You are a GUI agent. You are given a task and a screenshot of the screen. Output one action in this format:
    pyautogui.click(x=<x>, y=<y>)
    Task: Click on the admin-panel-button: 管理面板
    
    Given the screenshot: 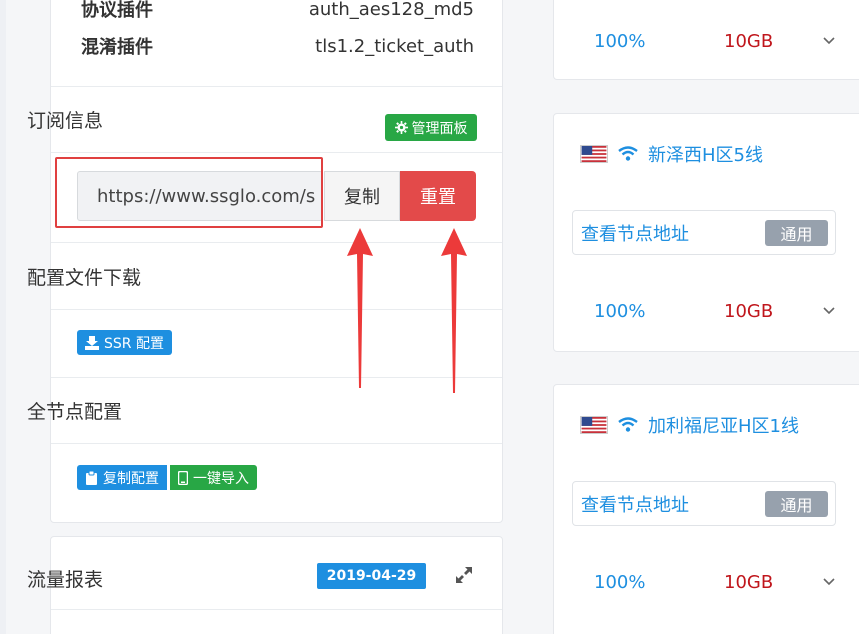 What is the action you would take?
    pyautogui.click(x=431, y=127)
    